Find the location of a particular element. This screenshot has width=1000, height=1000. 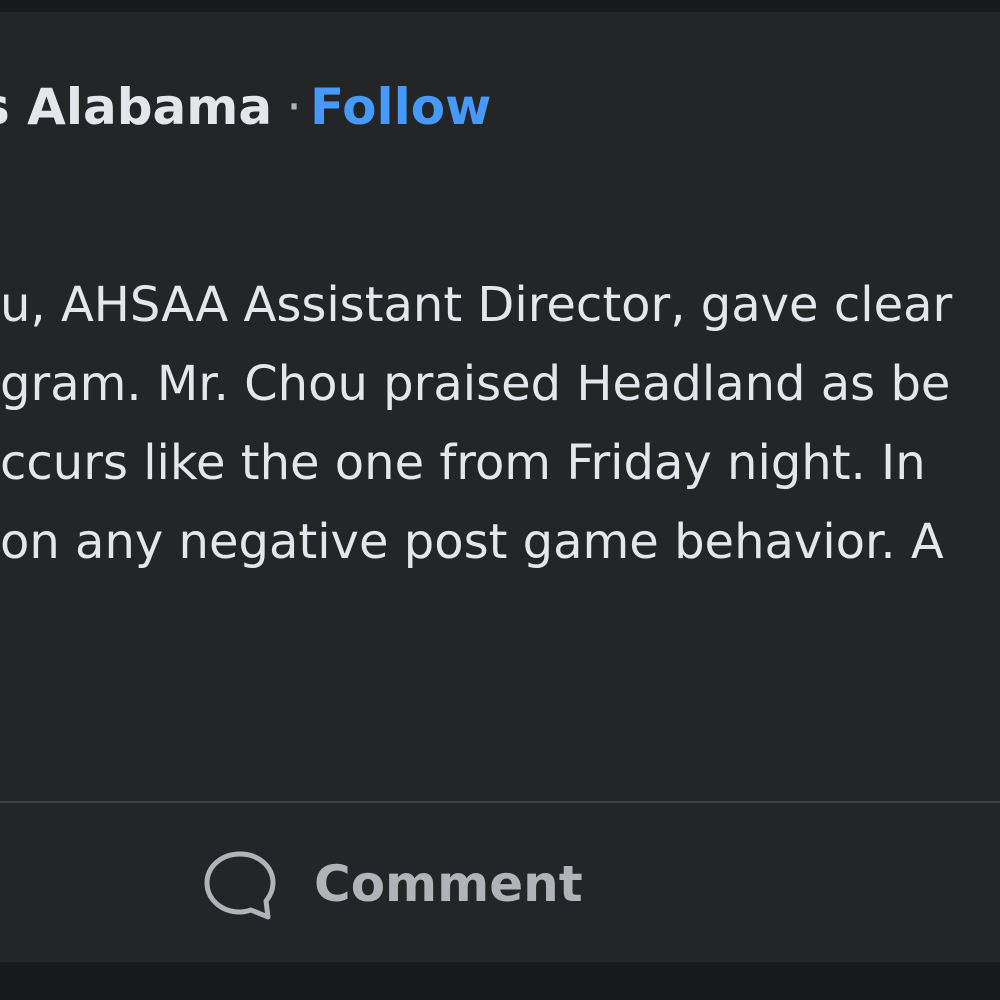

page-name-link: s Alabama is located at coordinates (136, 107).